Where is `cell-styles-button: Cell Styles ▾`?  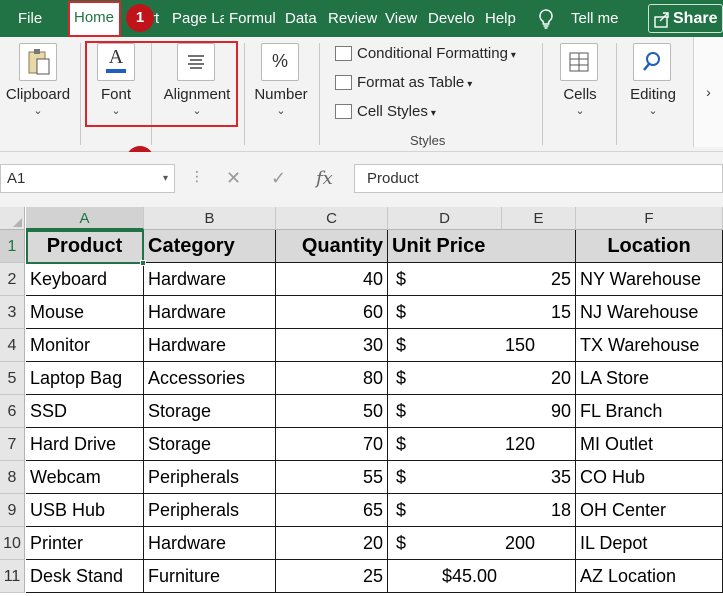
cell-styles-button: Cell Styles ▾ is located at coordinates (385, 112).